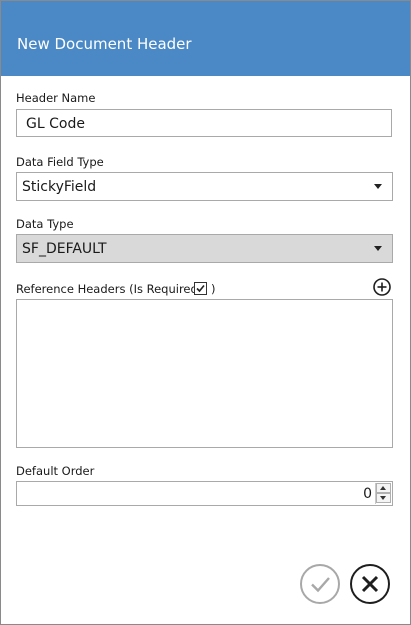 This screenshot has width=411, height=625. Describe the element at coordinates (383, 498) in the screenshot. I see `spin-down-icon` at that location.